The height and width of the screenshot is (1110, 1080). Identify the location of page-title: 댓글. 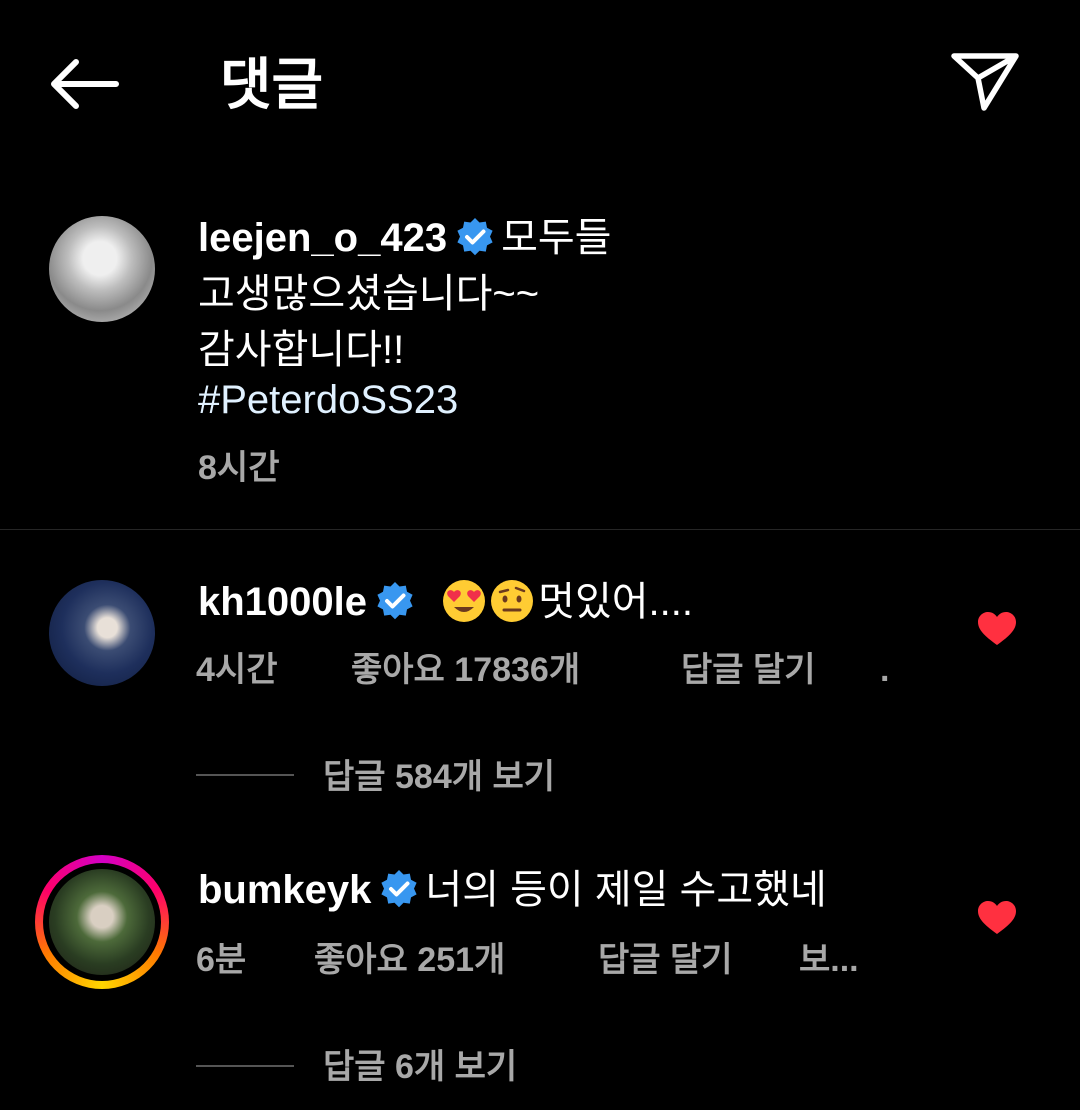
(272, 84).